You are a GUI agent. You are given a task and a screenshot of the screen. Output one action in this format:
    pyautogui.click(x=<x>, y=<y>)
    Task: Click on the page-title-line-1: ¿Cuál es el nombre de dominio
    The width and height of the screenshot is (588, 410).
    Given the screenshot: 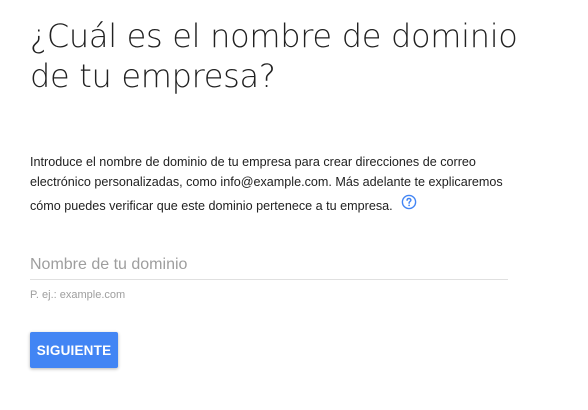 What is the action you would take?
    pyautogui.click(x=274, y=36)
    